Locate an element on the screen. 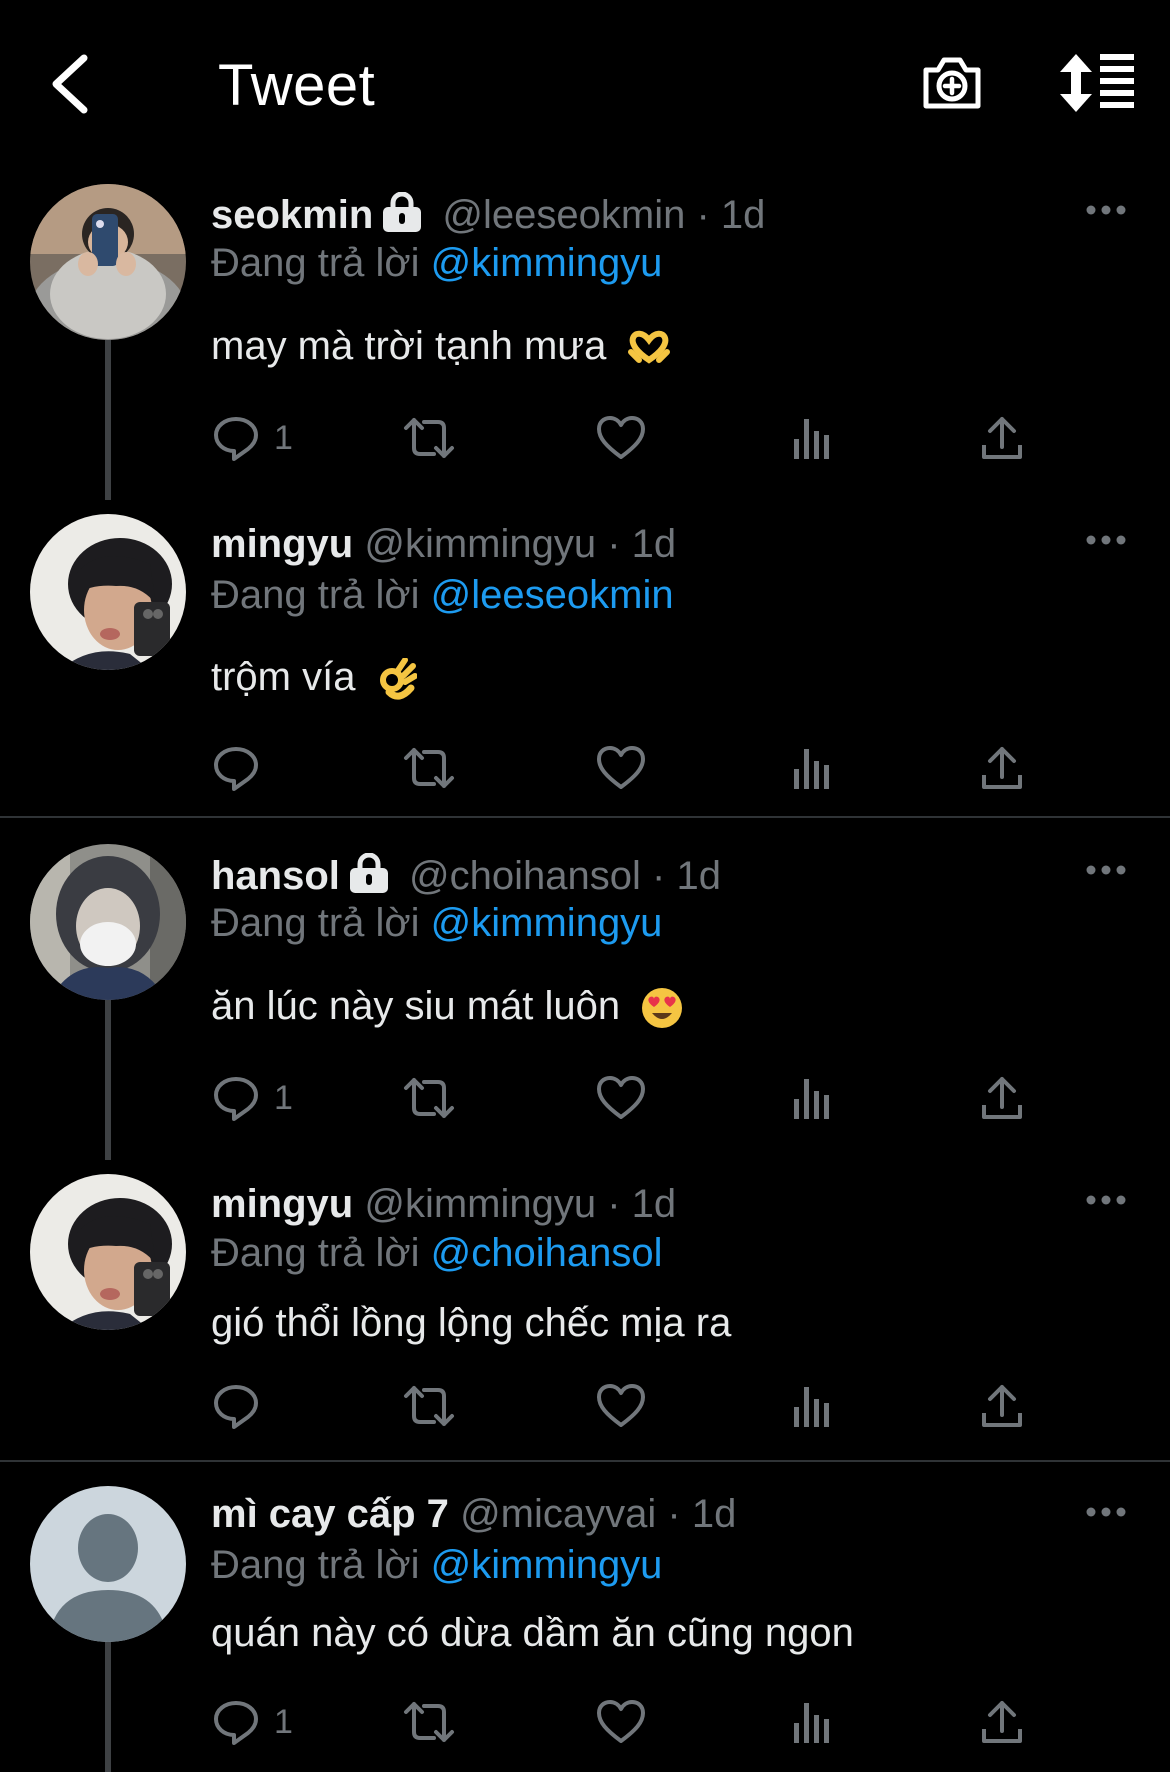 The width and height of the screenshot is (1170, 1772). display-name: hansol is located at coordinates (275, 876).